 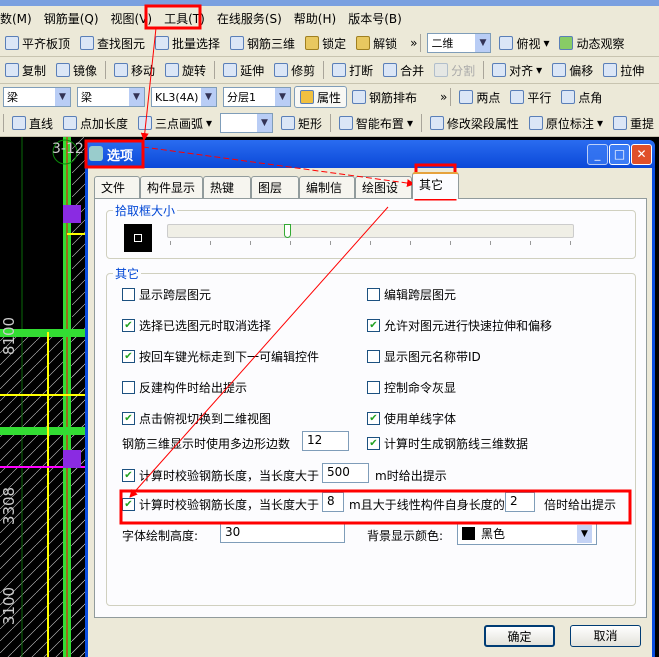 What do you see at coordinates (275, 187) in the screenshot?
I see `tab-layers: 图层` at bounding box center [275, 187].